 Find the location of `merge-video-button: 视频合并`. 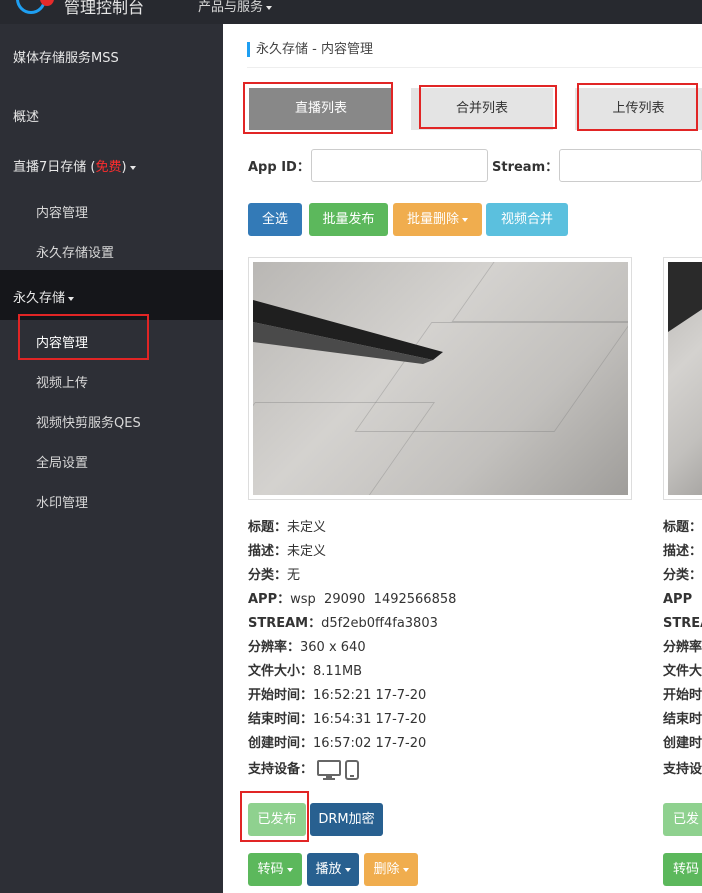

merge-video-button: 视频合并 is located at coordinates (527, 219).